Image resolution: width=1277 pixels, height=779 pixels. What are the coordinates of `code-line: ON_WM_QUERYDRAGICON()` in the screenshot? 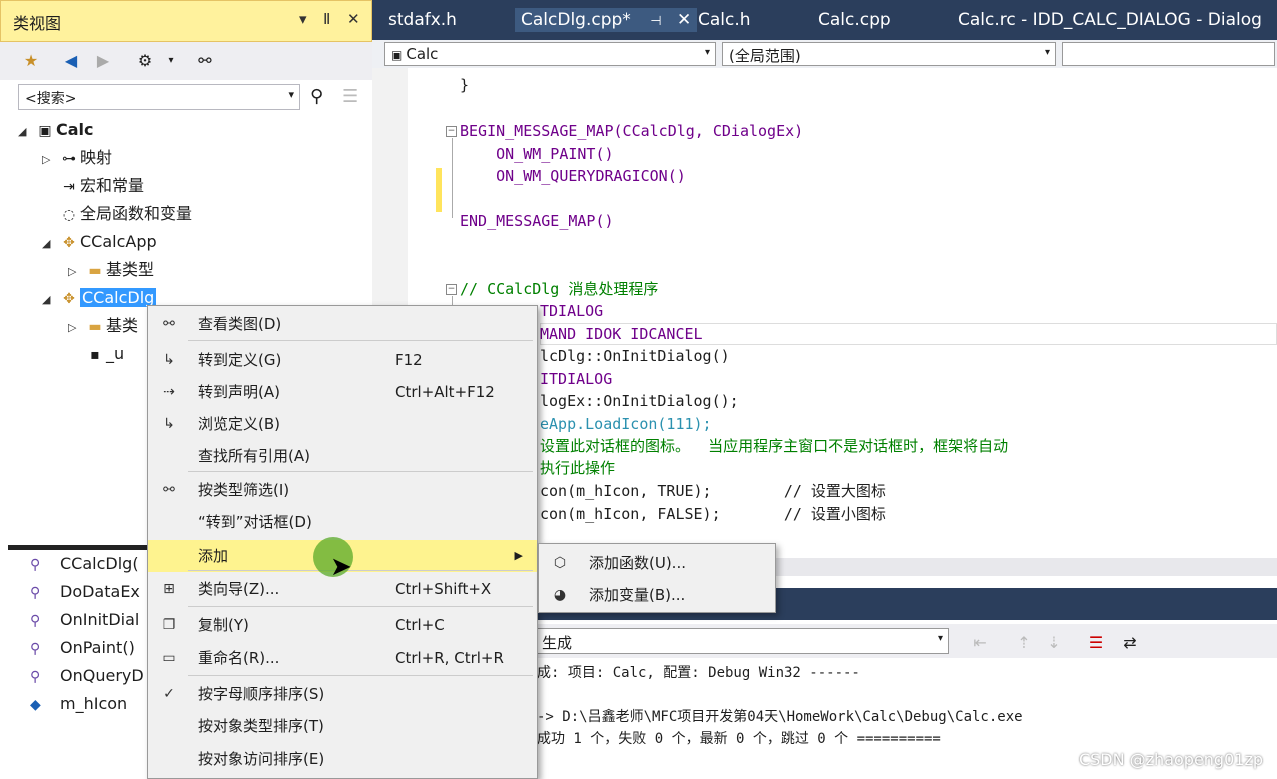 It's located at (573, 176).